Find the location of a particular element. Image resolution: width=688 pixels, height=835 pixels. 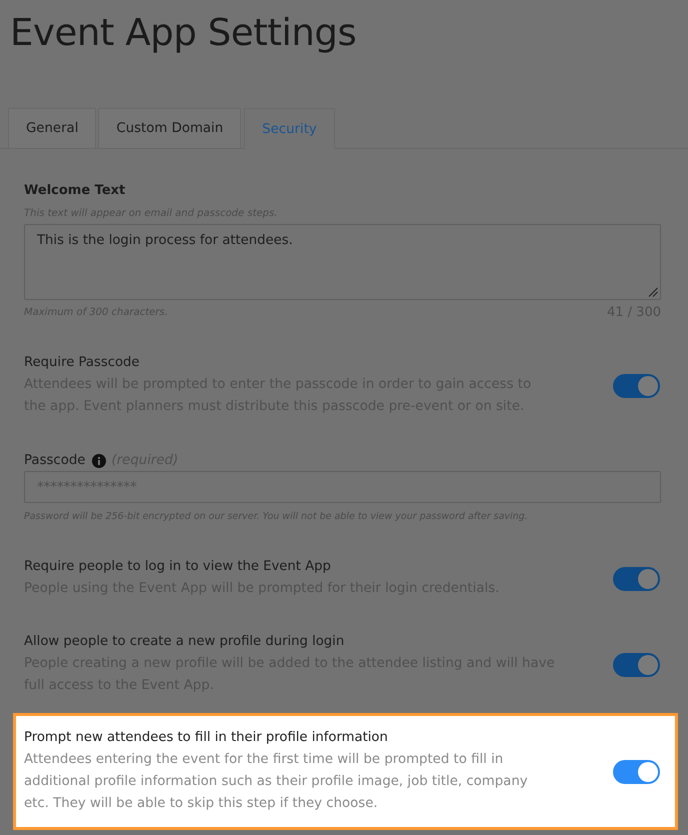

page-title: Event App Settings is located at coordinates (183, 33).